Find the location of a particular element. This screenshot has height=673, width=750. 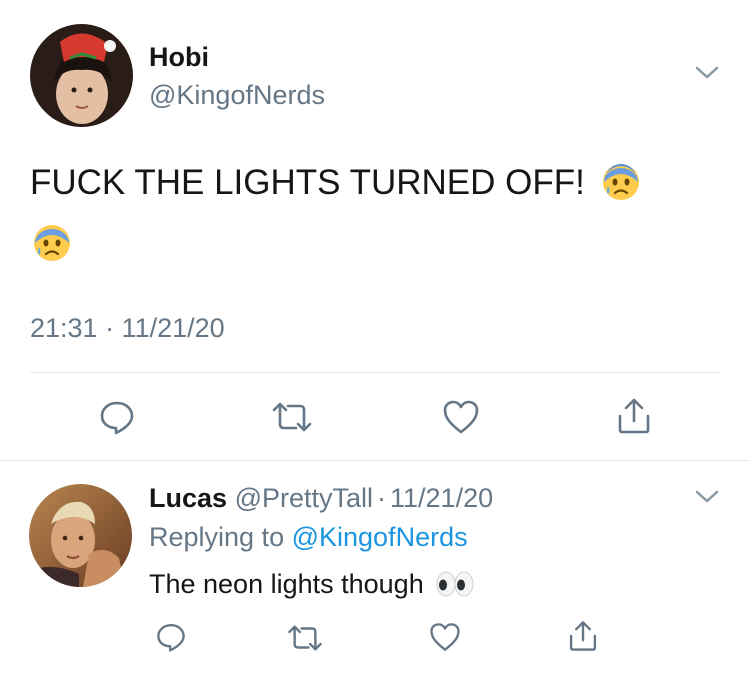

reply-header: Lucas @PrettyTall · 11/21/20 is located at coordinates (321, 498).